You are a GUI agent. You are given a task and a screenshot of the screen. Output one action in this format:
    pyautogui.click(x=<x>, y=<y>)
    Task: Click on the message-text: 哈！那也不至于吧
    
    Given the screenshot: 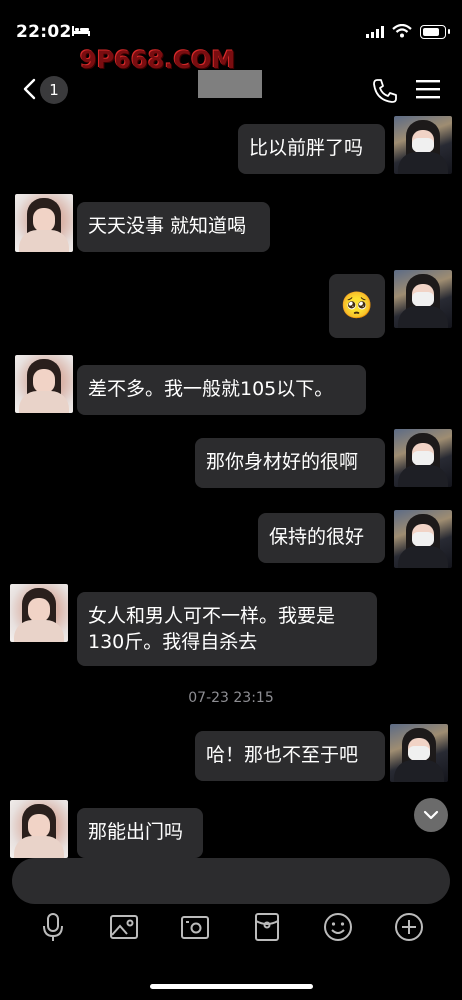 What is the action you would take?
    pyautogui.click(x=282, y=755)
    